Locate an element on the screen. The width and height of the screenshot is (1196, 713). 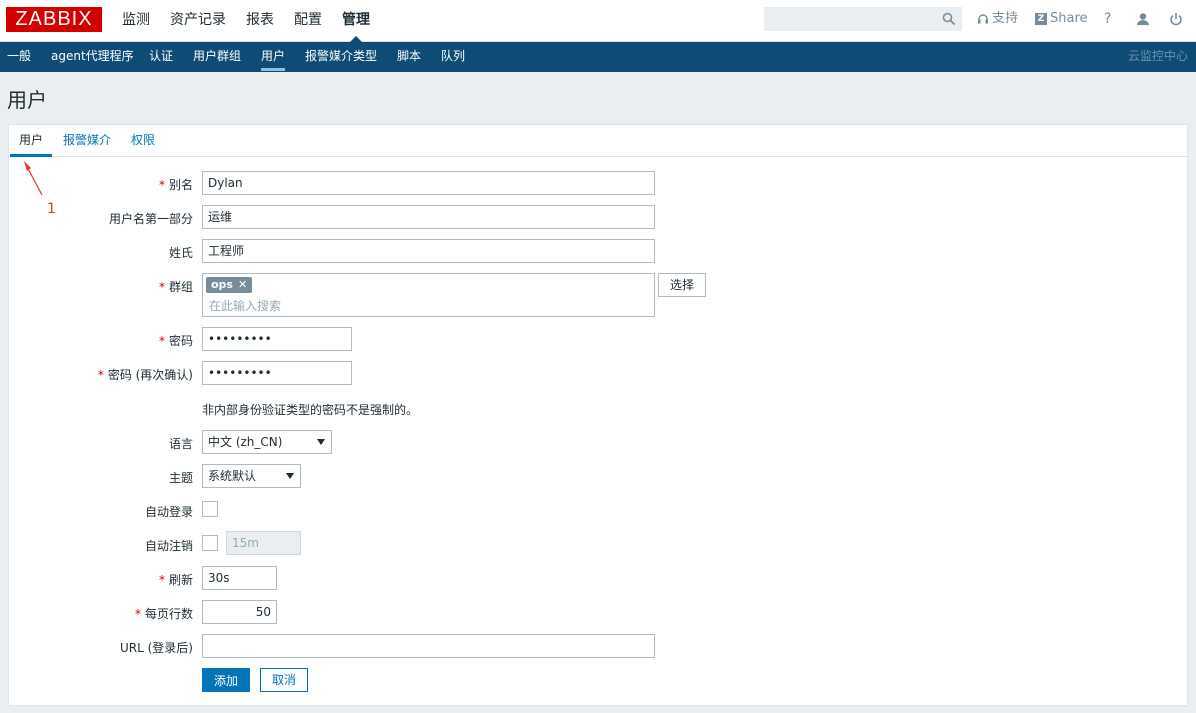
share-label: Share is located at coordinates (1069, 18).